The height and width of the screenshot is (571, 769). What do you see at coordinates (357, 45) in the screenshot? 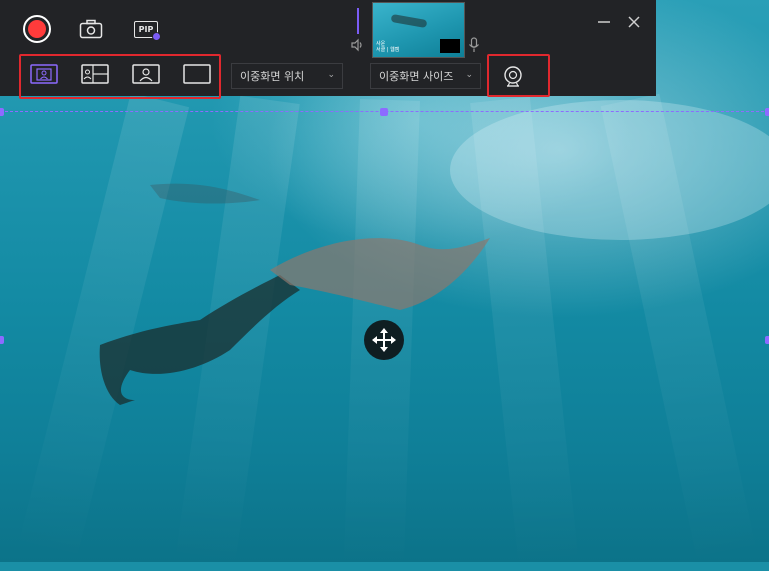
I see `speaker-icon` at bounding box center [357, 45].